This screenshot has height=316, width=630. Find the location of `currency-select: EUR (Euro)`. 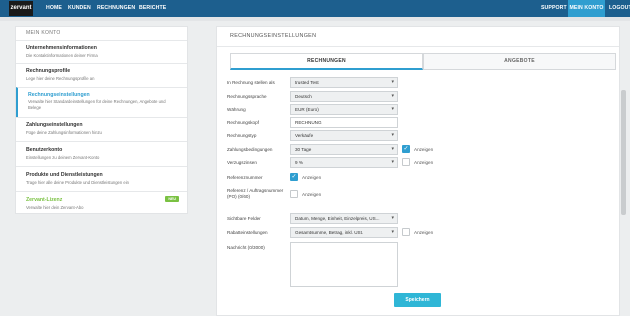

currency-select: EUR (Euro) is located at coordinates (344, 109).